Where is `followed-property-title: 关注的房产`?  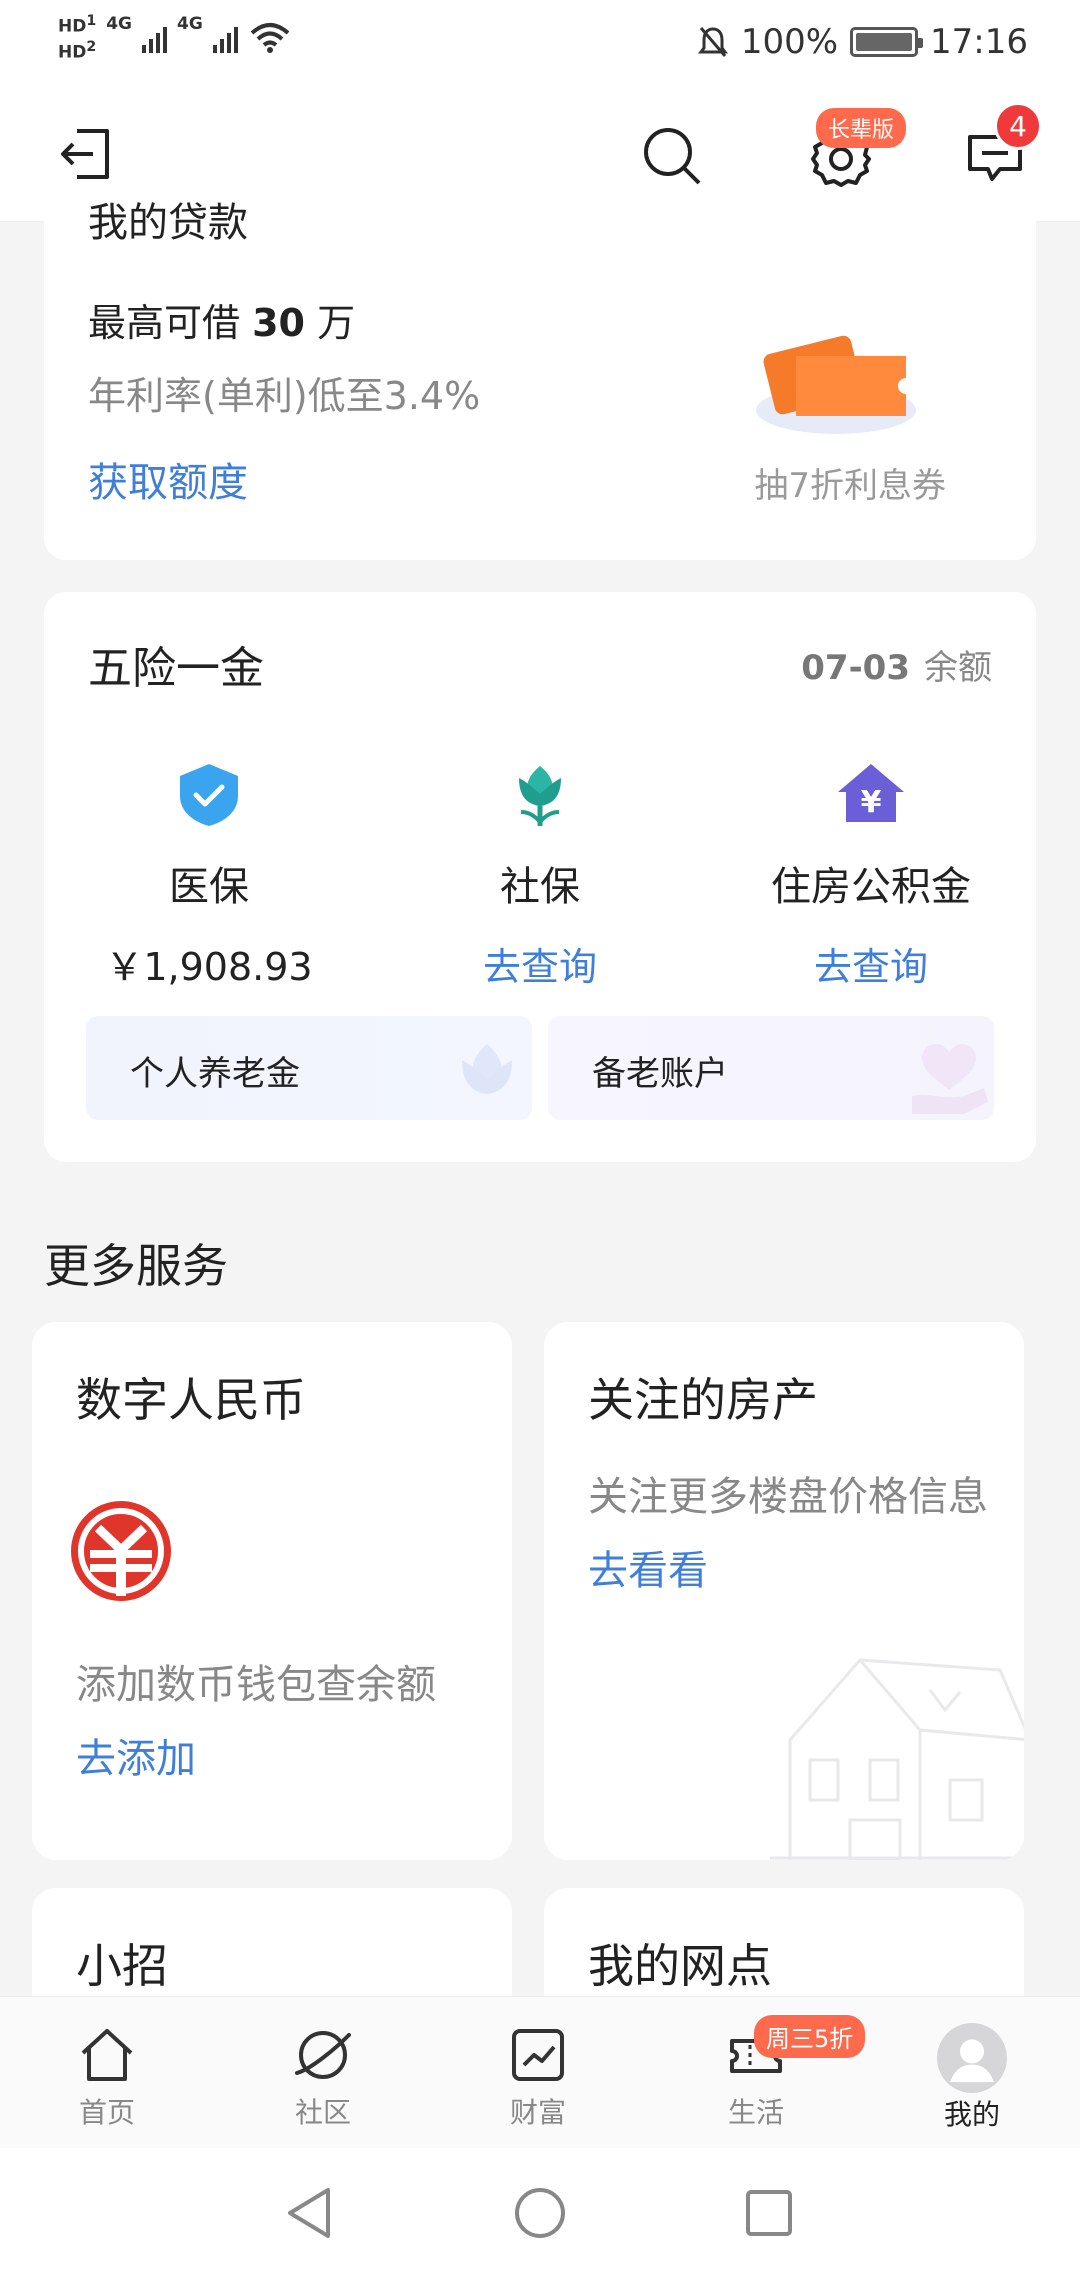 followed-property-title: 关注的房产 is located at coordinates (703, 1400).